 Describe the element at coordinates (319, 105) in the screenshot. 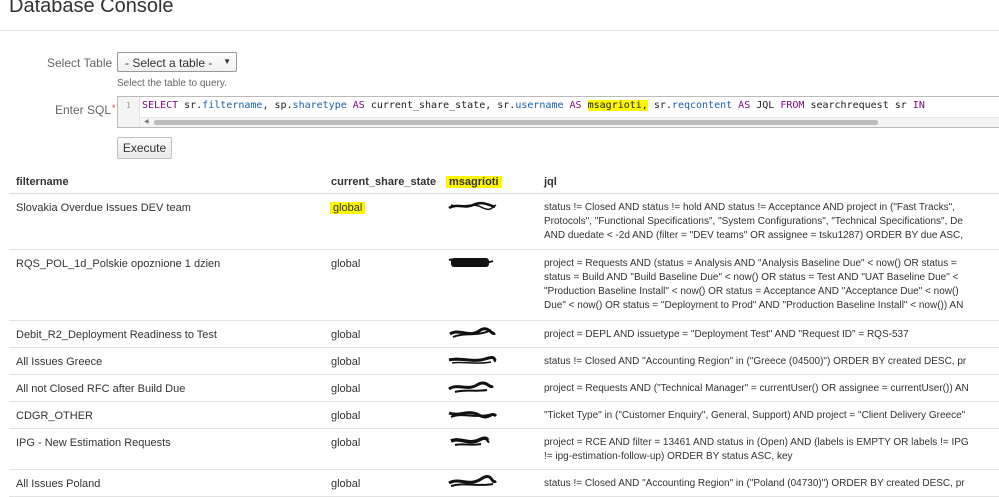

I see `sql-token: sharetype` at that location.